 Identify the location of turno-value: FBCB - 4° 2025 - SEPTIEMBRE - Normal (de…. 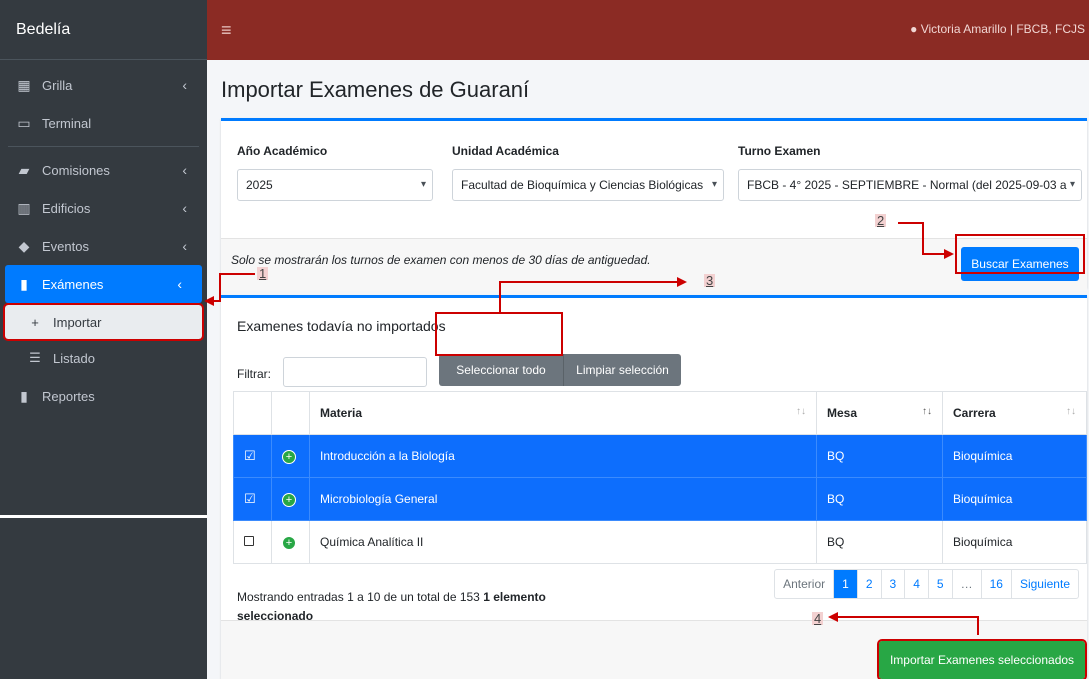
(907, 185).